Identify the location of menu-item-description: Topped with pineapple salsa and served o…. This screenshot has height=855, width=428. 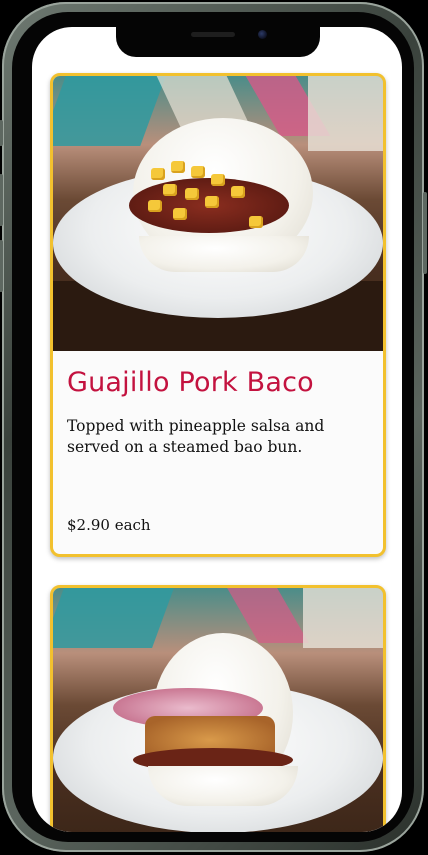
(196, 436).